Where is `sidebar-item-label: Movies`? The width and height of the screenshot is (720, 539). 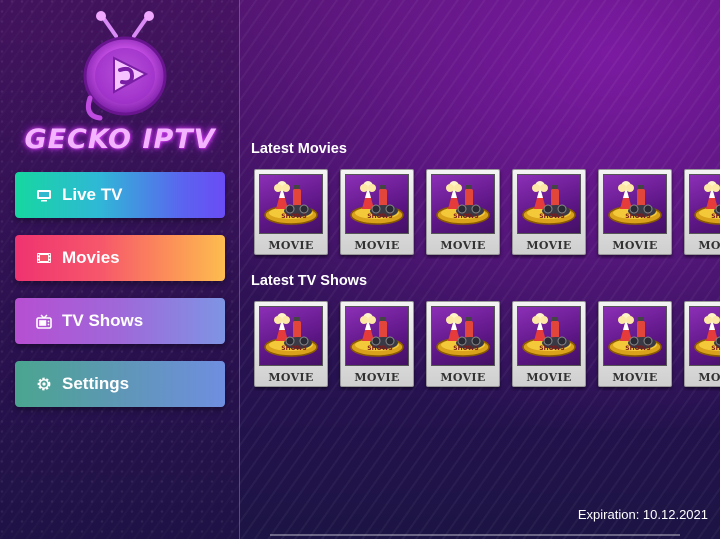
sidebar-item-label: Movies is located at coordinates (91, 257).